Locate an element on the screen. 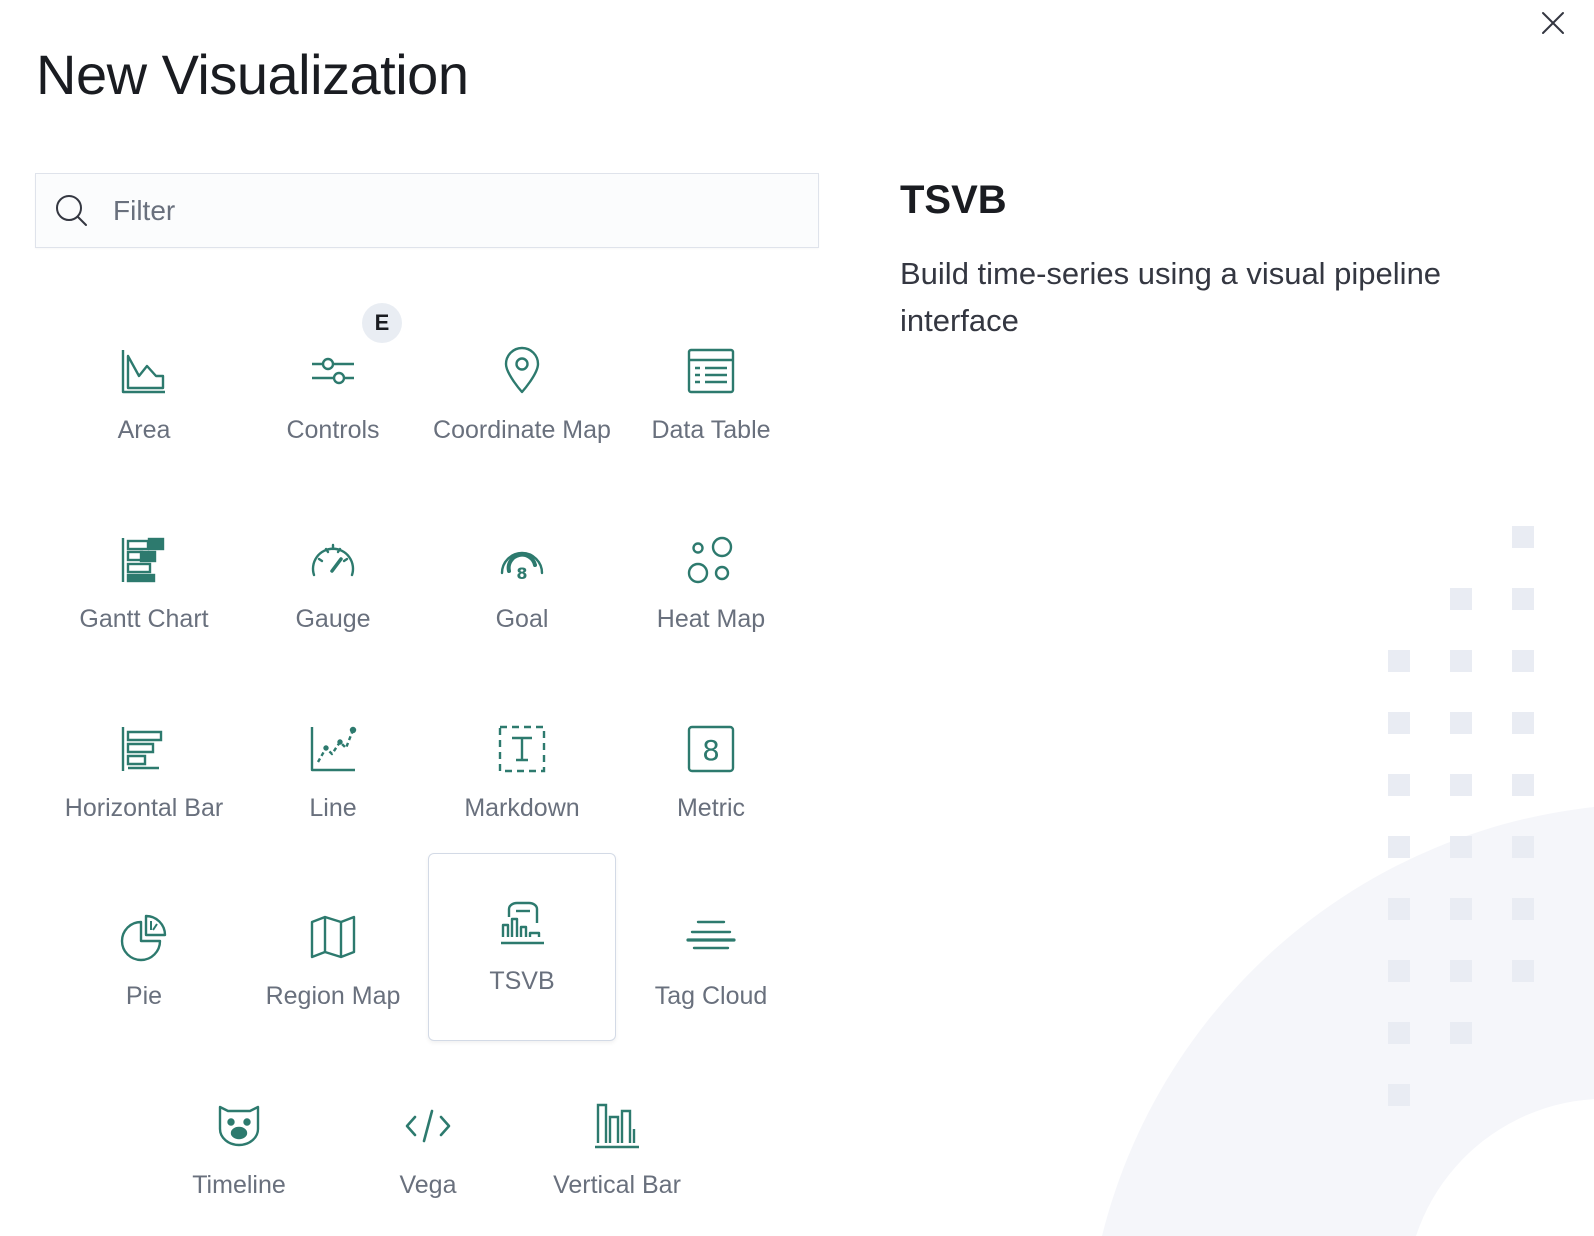 The height and width of the screenshot is (1236, 1594). timeline-bear-icon is located at coordinates (239, 1126).